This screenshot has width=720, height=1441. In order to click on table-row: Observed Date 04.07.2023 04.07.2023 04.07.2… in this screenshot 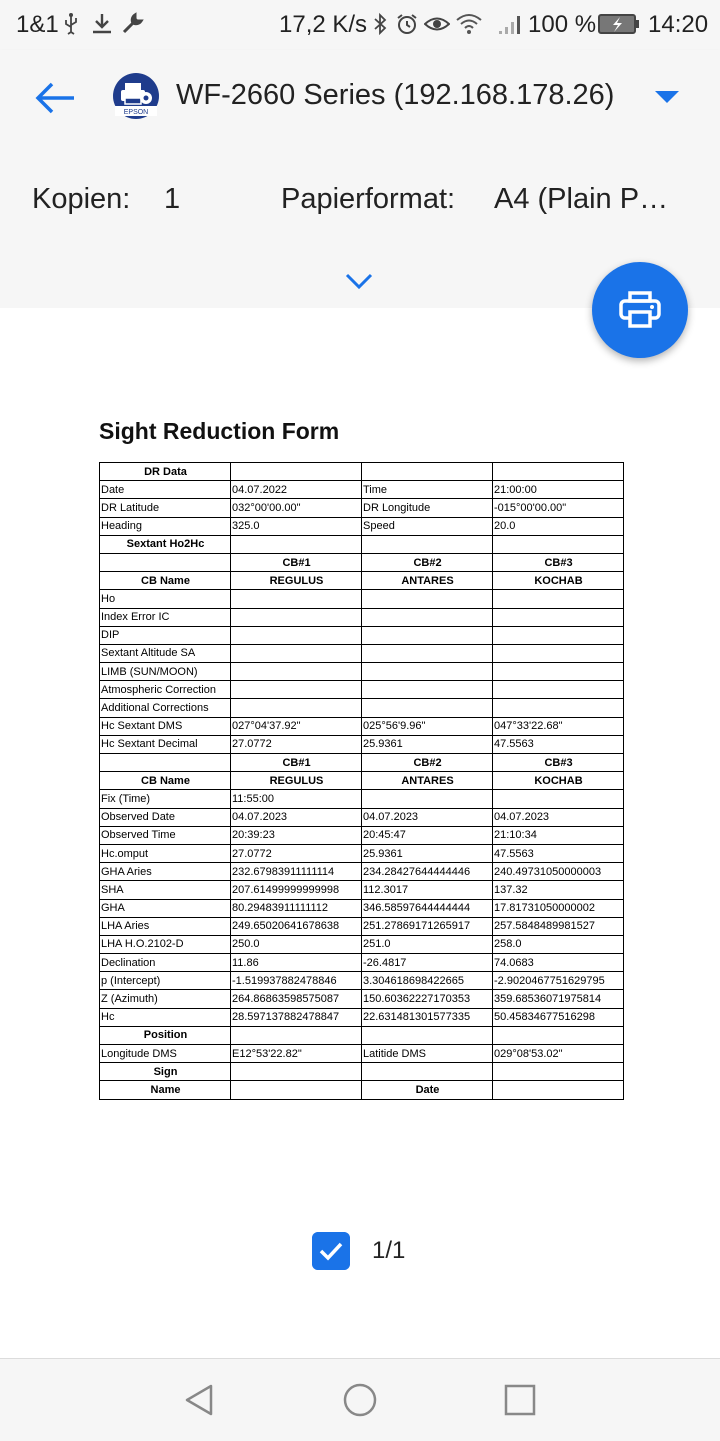, I will do `click(361, 817)`.